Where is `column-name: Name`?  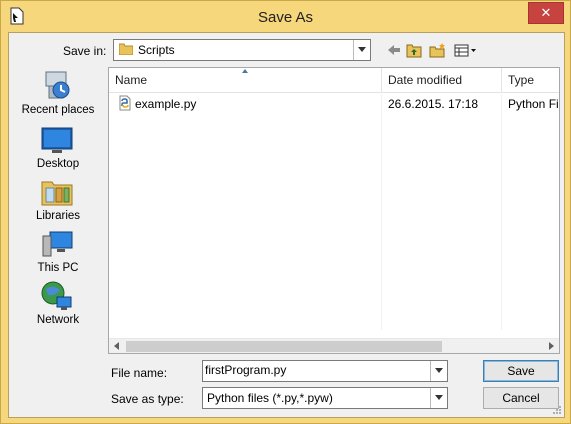 column-name: Name is located at coordinates (244, 80).